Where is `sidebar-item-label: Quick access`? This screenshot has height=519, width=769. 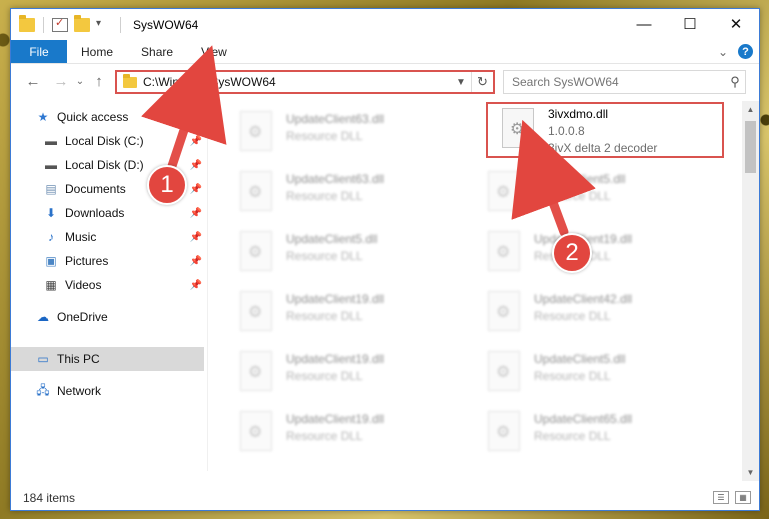 sidebar-item-label: Quick access is located at coordinates (93, 117).